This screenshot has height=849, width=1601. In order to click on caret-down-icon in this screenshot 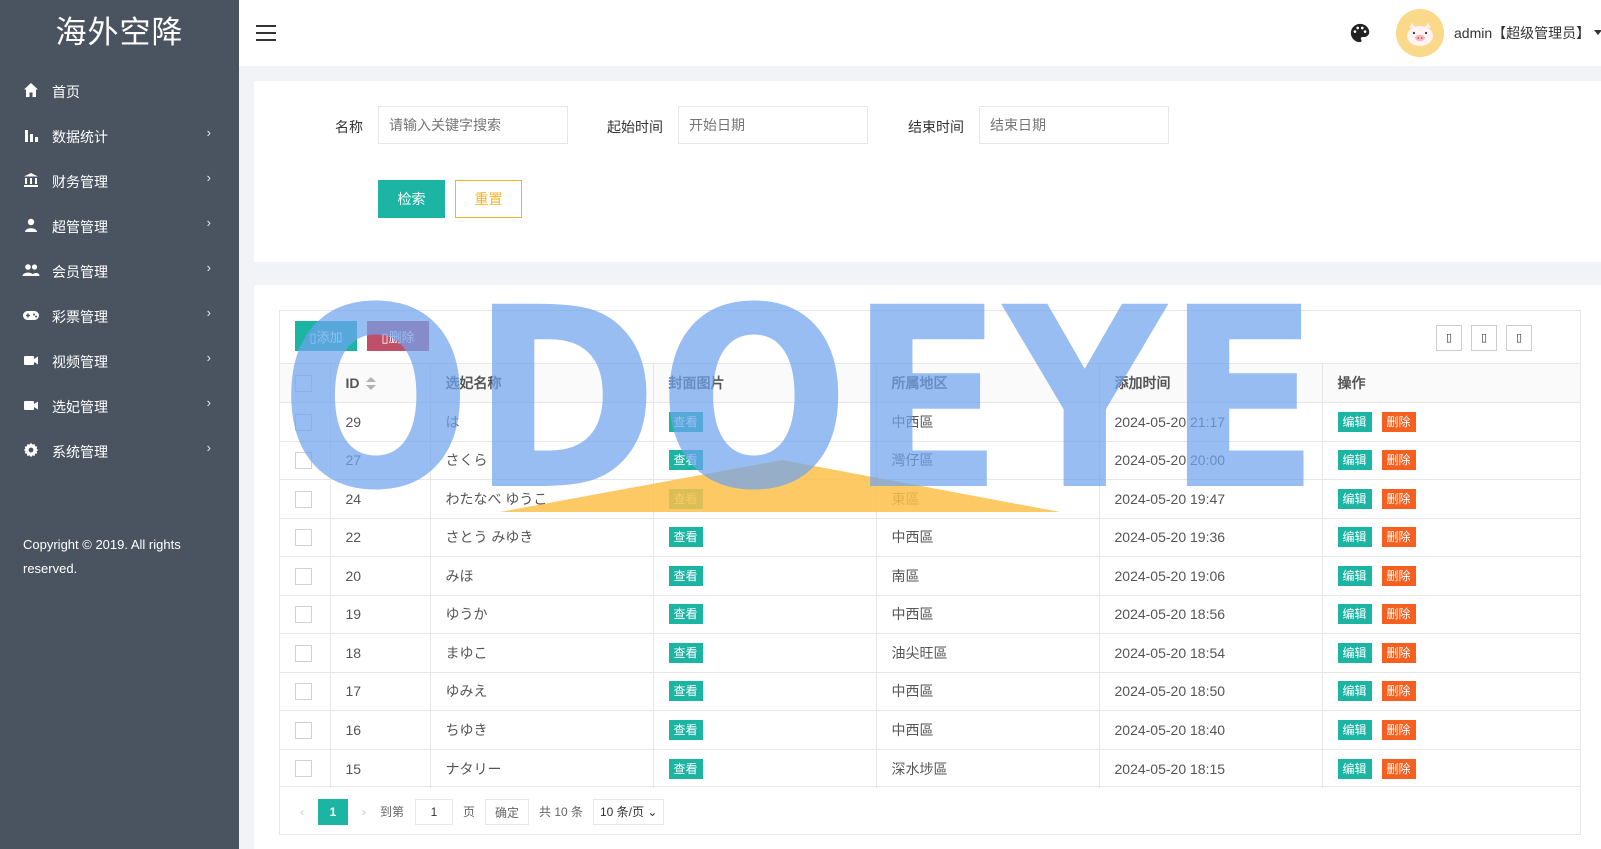, I will do `click(1597, 32)`.